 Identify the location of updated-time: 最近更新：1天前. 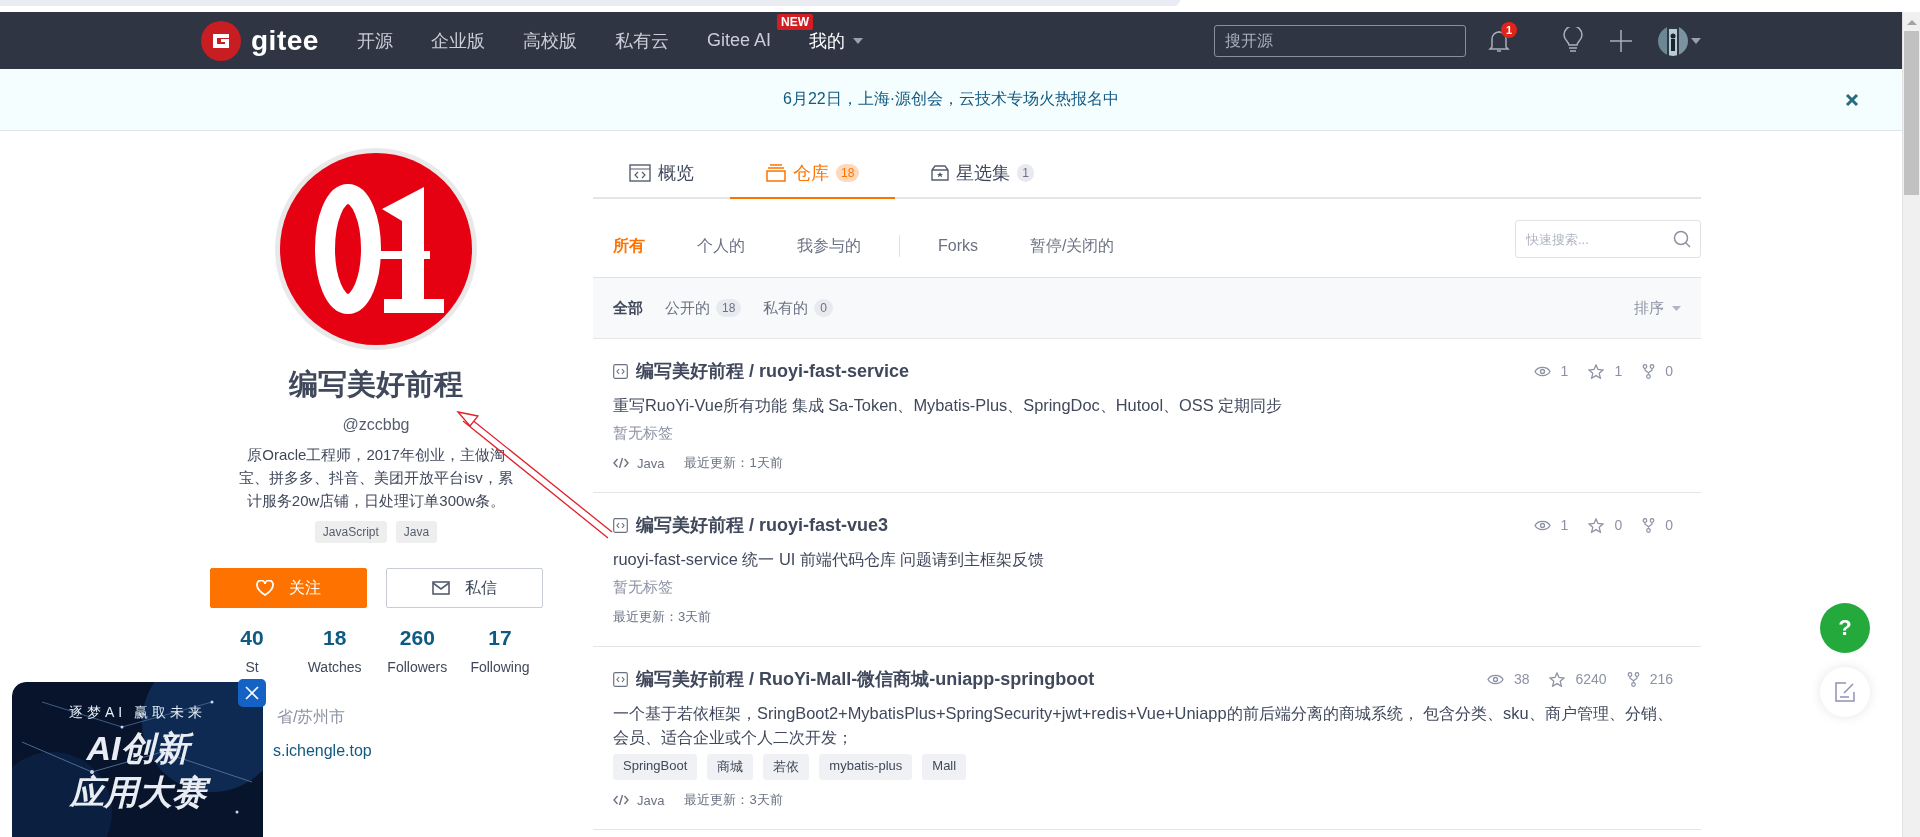
(733, 463).